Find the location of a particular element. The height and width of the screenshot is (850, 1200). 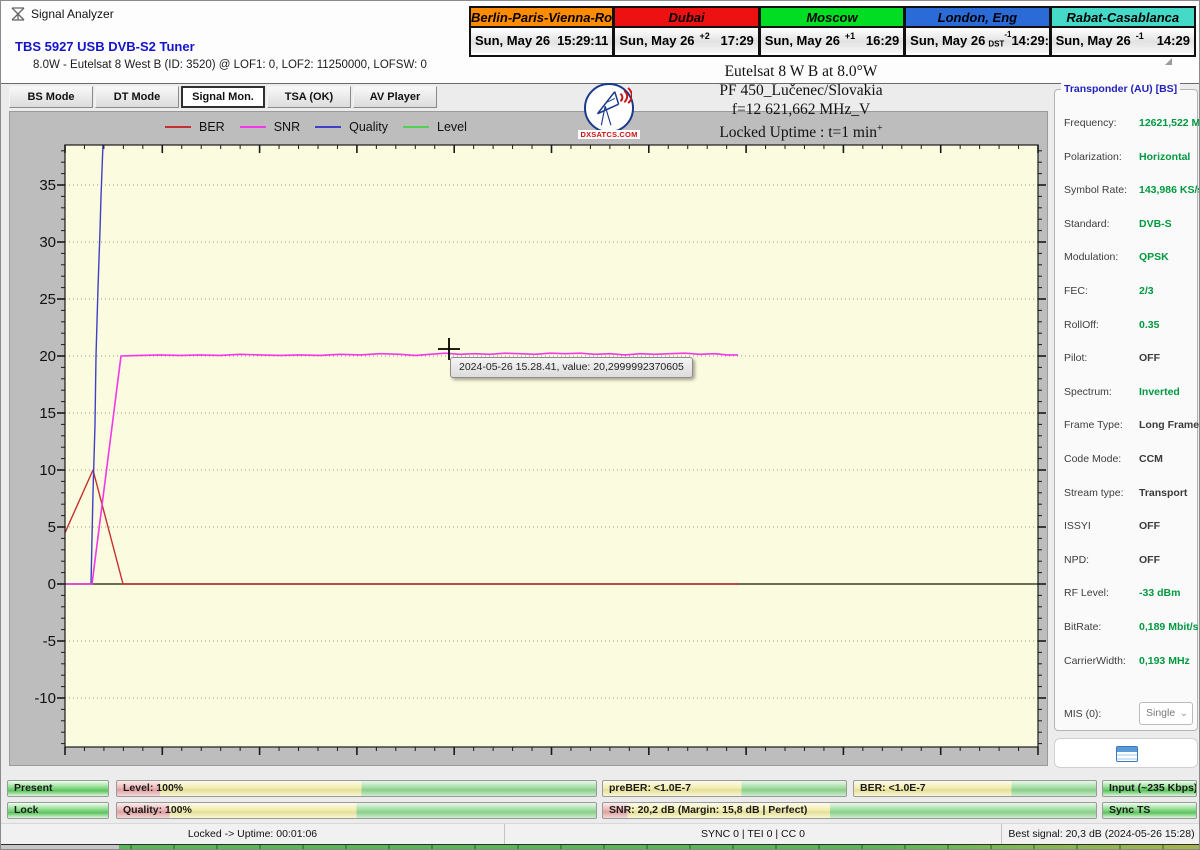

transponder-label: Frequency: is located at coordinates (1090, 123).